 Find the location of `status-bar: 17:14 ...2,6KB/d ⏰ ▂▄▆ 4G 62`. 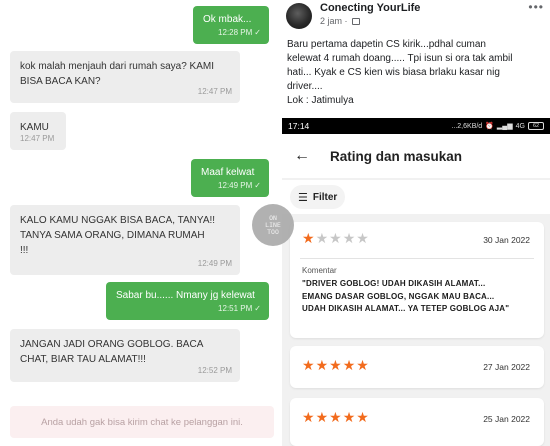

status-bar: 17:14 ...2,6KB/d ⏰ ▂▄▆ 4G 62 is located at coordinates (416, 126).